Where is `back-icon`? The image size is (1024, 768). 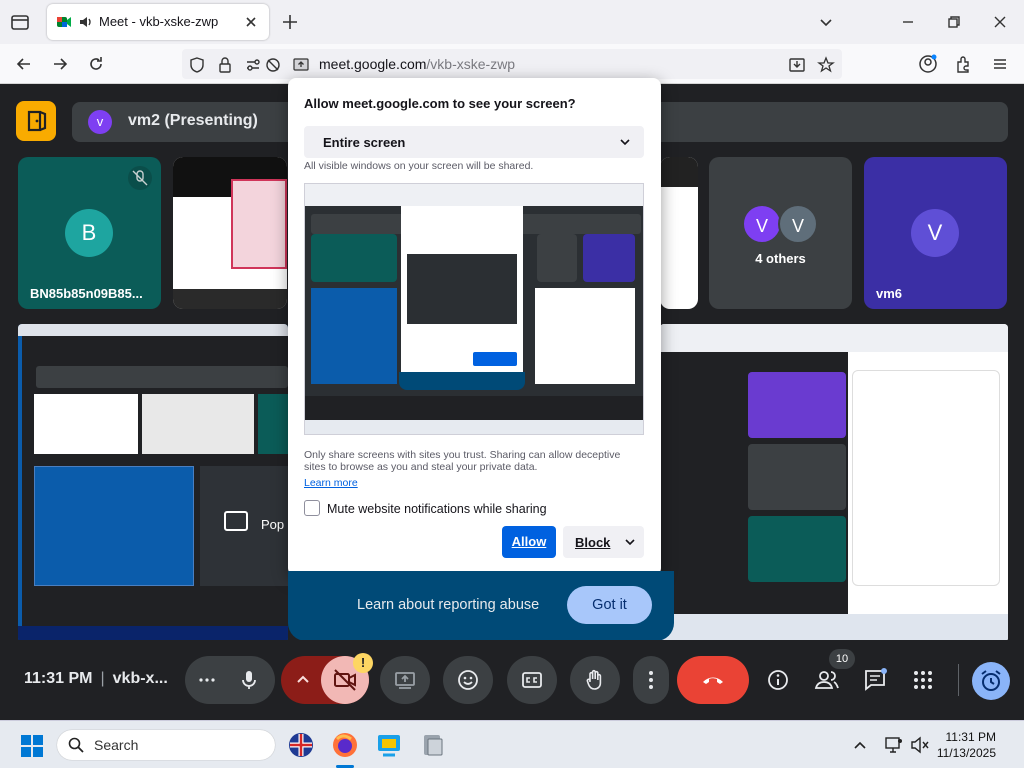 back-icon is located at coordinates (24, 64).